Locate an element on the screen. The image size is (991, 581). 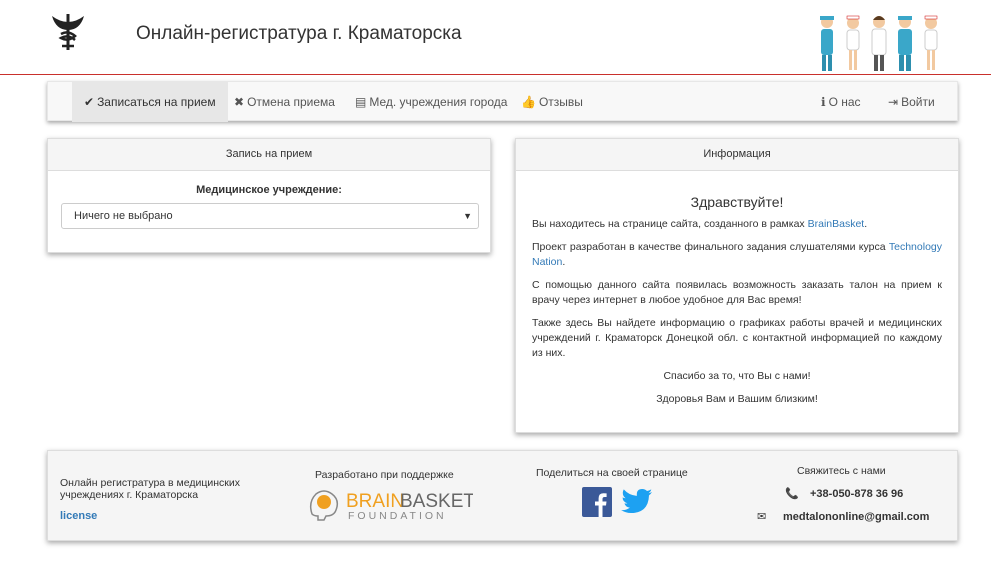
greeting: Здравствуйте! is located at coordinates (737, 202).